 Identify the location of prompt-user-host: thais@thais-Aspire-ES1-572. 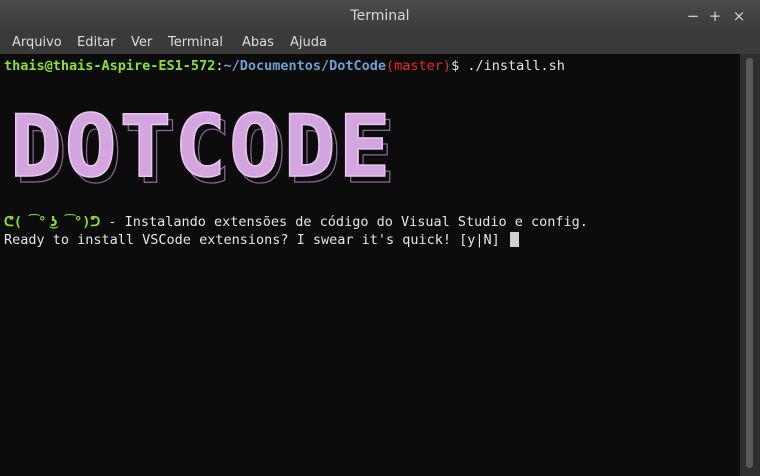
(110, 66).